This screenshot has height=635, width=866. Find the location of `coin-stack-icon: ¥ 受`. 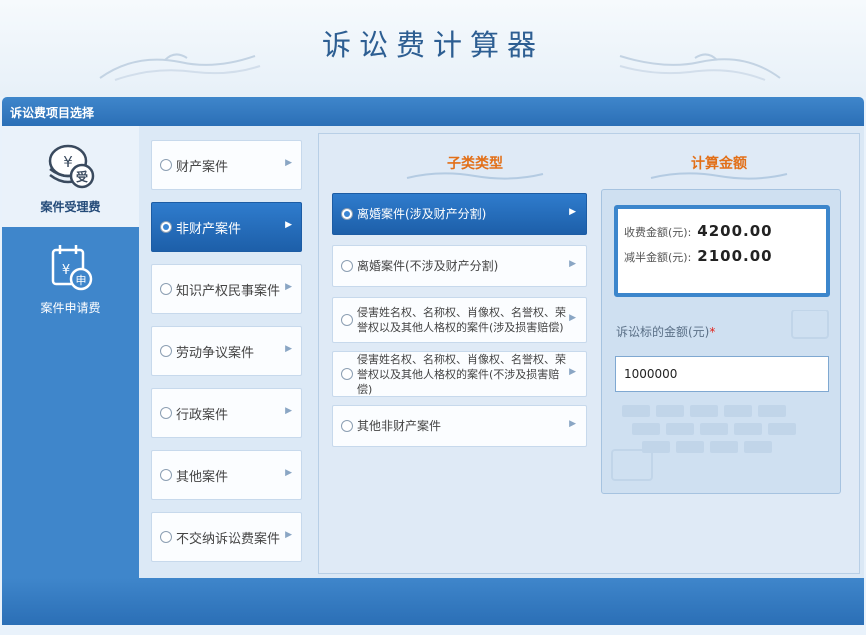

coin-stack-icon: ¥ 受 is located at coordinates (71, 166).